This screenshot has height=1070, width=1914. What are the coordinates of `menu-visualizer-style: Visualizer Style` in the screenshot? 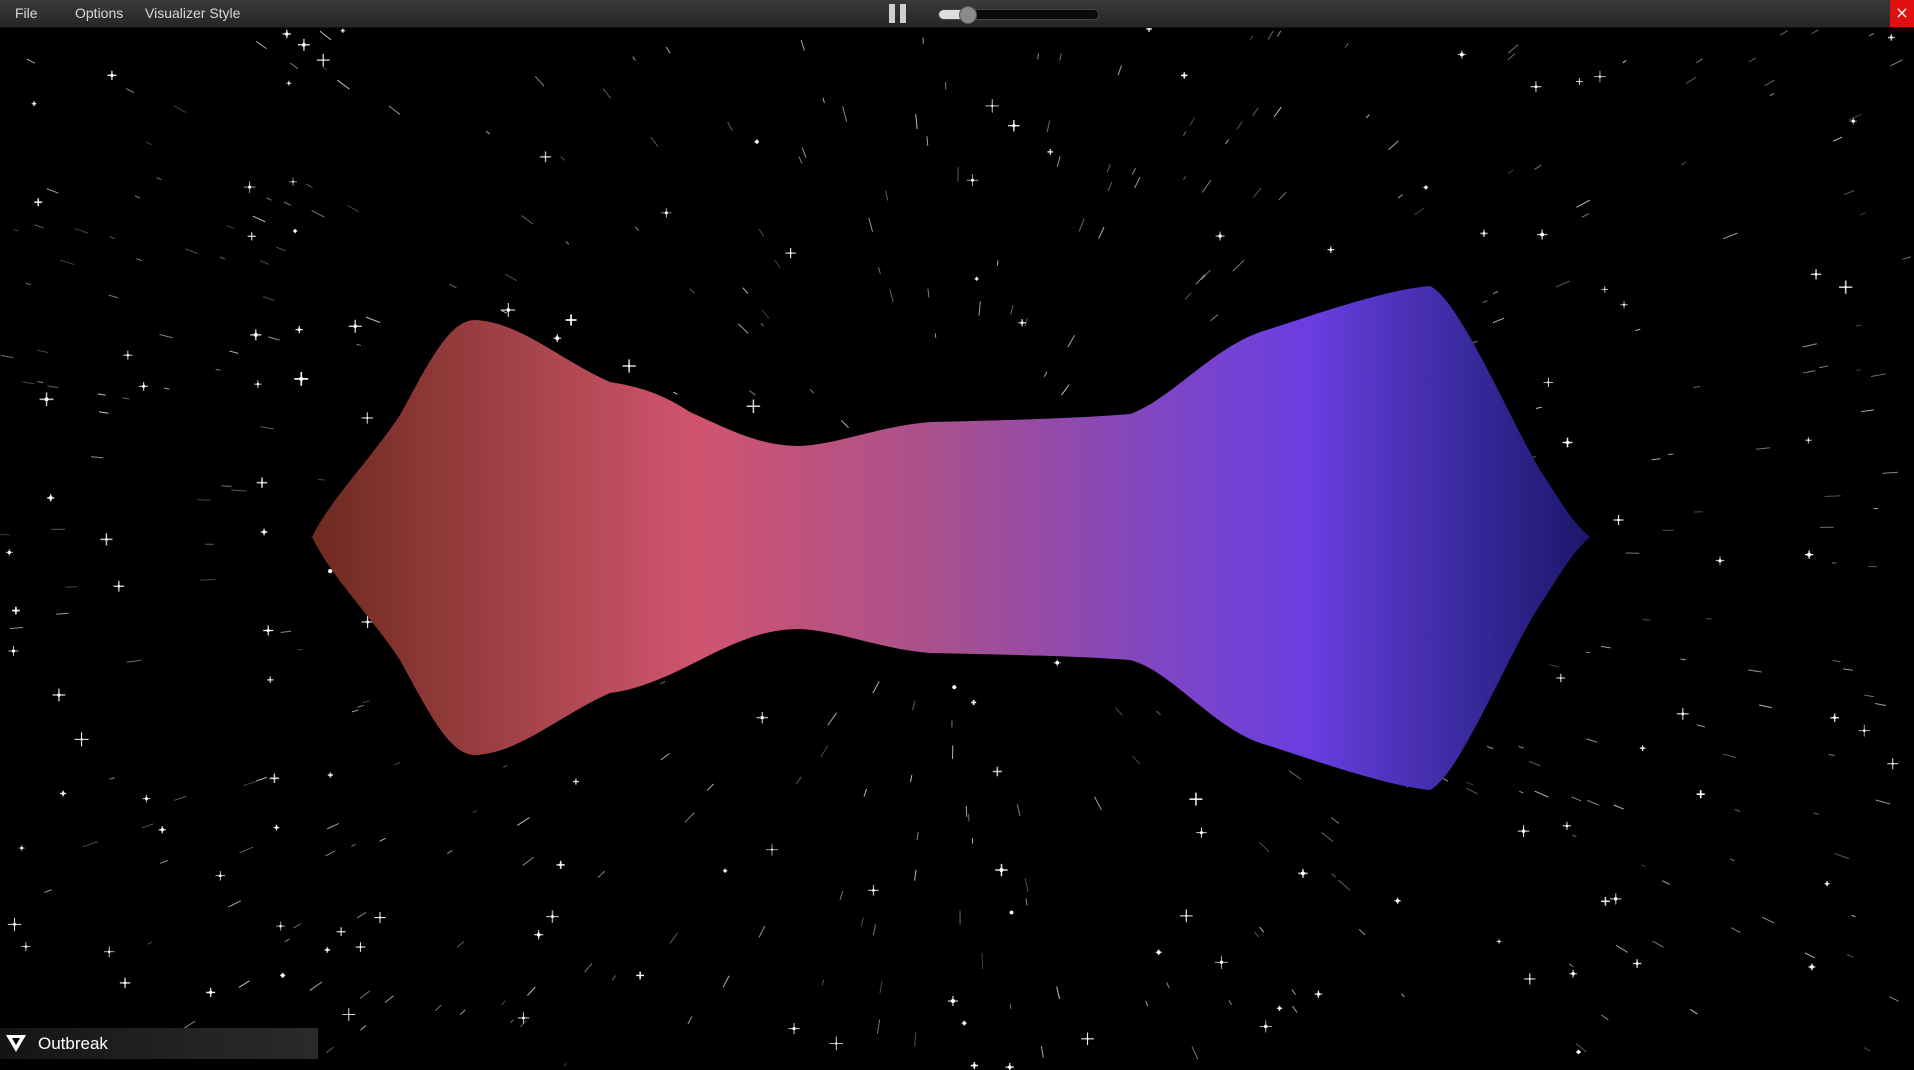 It's located at (192, 13).